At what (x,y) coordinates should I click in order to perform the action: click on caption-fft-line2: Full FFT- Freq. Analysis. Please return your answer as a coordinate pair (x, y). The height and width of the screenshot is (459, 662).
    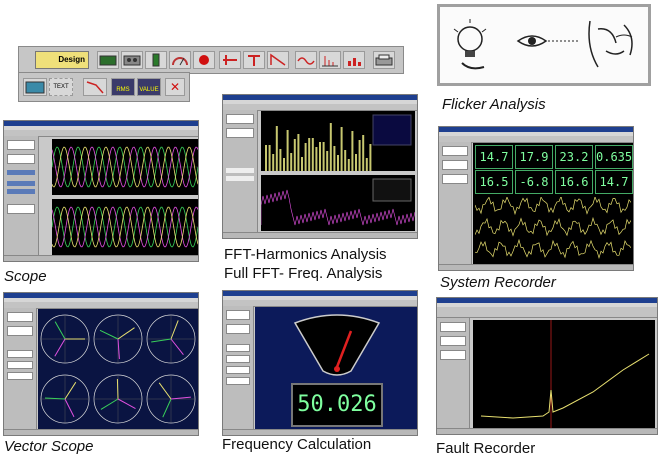
    Looking at the image, I should click on (303, 273).